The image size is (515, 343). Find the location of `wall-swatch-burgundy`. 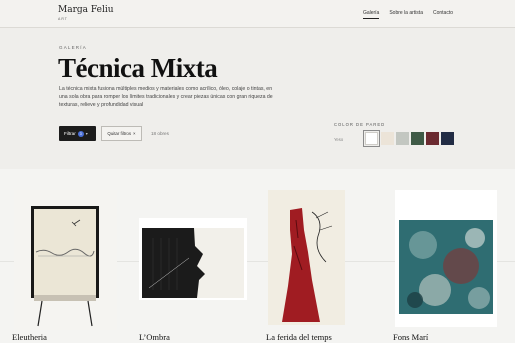

wall-swatch-burgundy is located at coordinates (432, 138).